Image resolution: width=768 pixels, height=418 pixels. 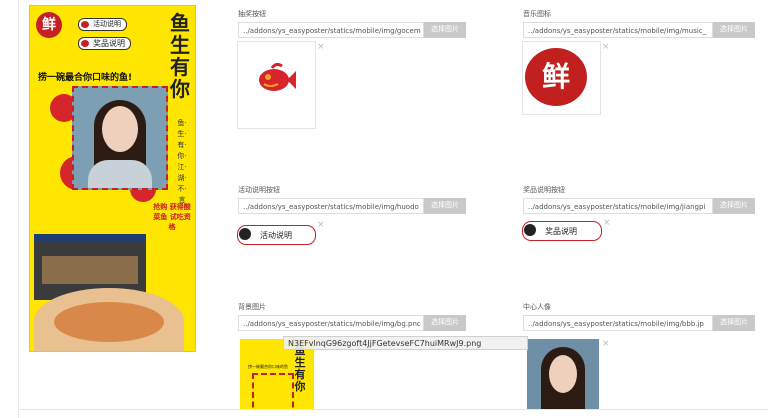 What do you see at coordinates (537, 14) in the screenshot?
I see `field-label: 音乐图标` at bounding box center [537, 14].